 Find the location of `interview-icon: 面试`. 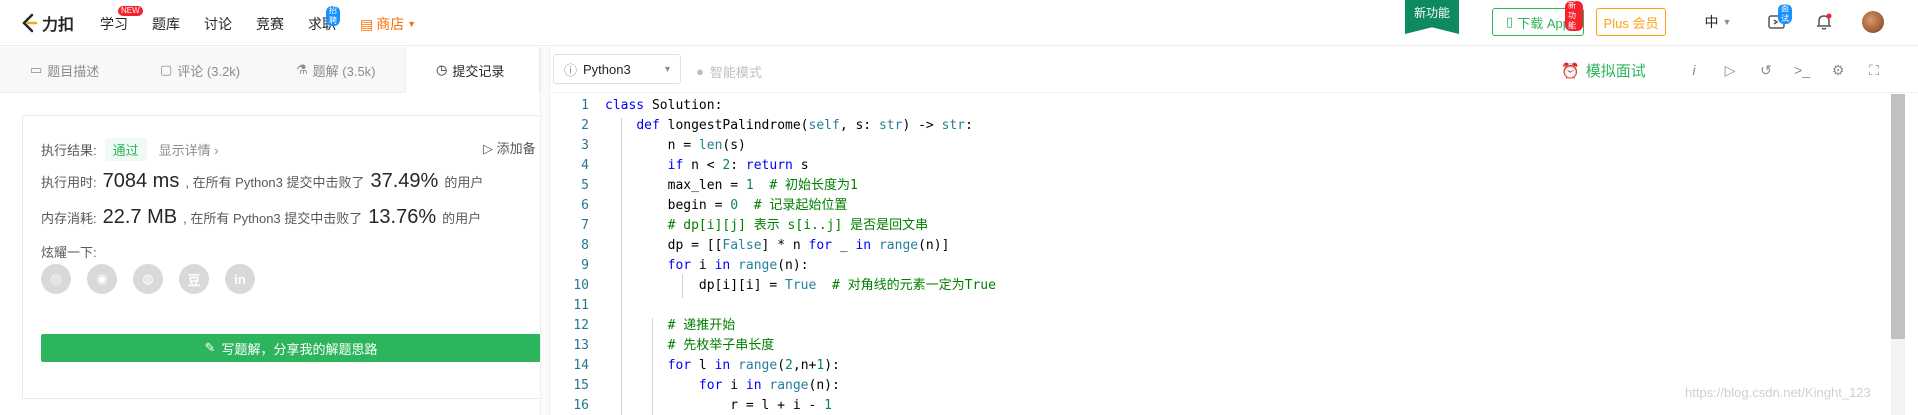

interview-icon: 面试 is located at coordinates (1779, 19).